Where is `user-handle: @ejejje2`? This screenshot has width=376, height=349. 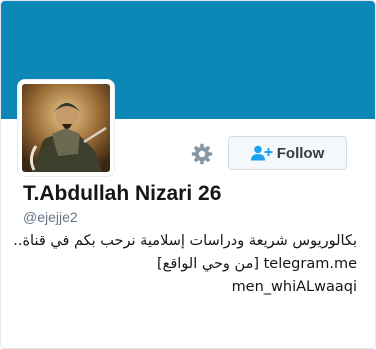
user-handle: @ejejje2 is located at coordinates (50, 217).